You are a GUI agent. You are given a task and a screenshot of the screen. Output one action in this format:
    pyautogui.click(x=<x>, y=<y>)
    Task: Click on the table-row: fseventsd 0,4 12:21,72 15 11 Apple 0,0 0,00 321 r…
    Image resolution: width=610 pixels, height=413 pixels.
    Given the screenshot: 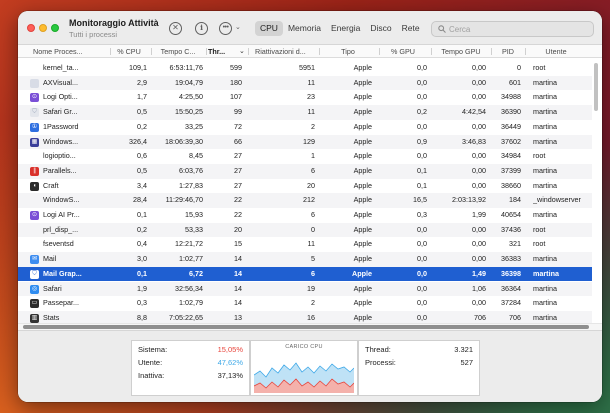 What is the action you would take?
    pyautogui.click(x=305, y=244)
    